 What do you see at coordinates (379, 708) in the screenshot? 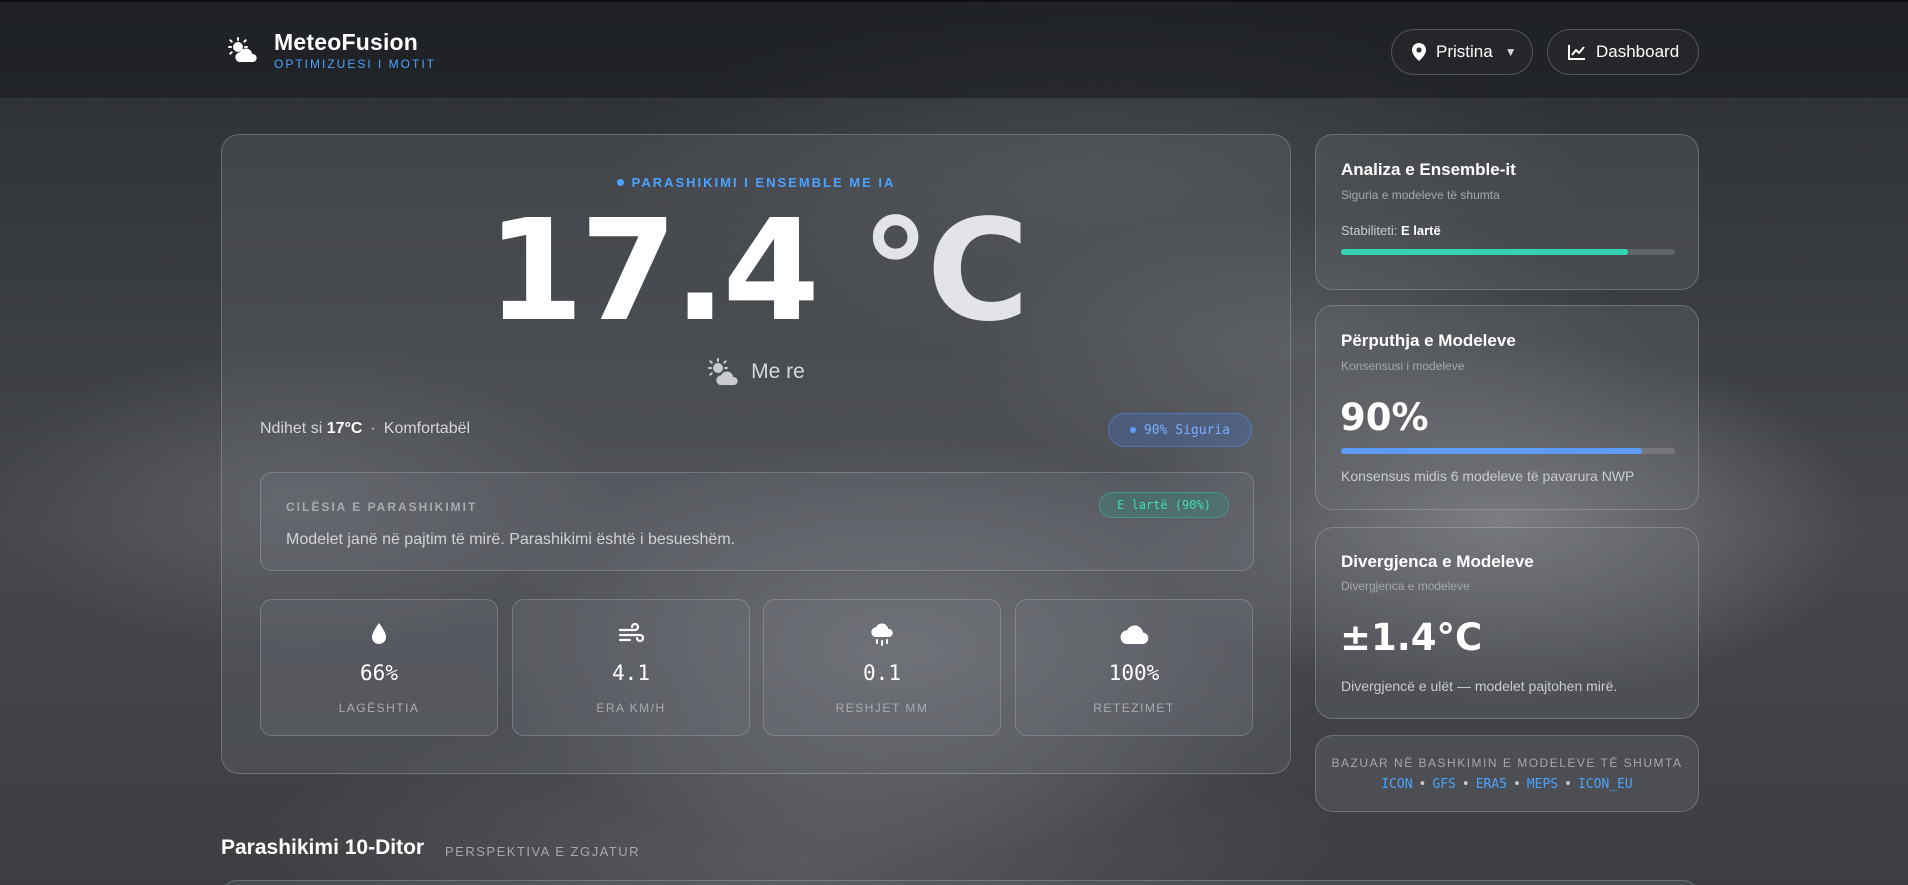
I see `humidity-label: LAGËSHTIA` at bounding box center [379, 708].